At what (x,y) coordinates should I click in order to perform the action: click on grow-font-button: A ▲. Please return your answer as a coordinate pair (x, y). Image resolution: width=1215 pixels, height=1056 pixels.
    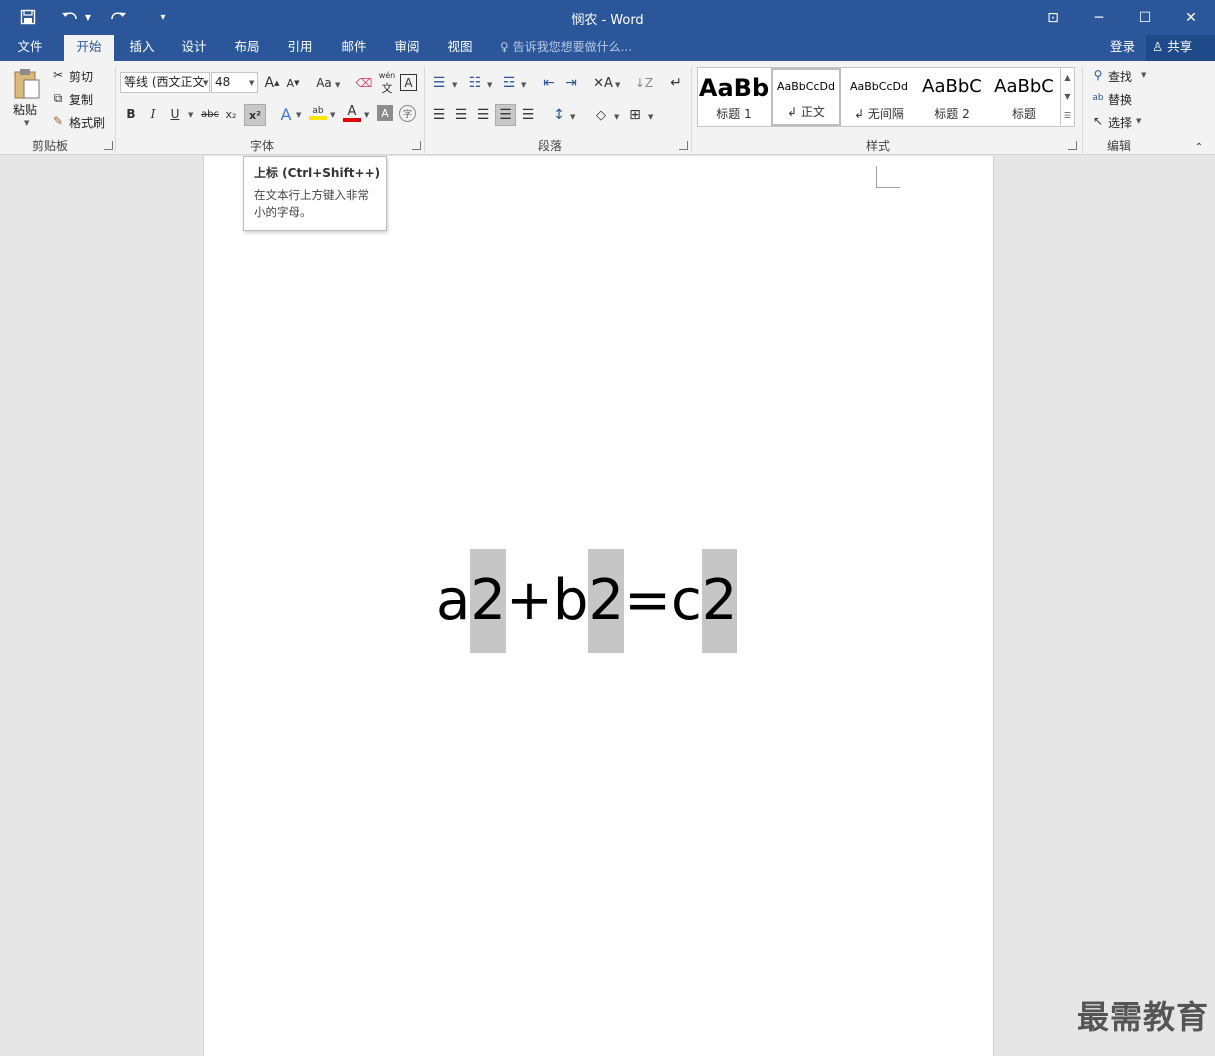
    Looking at the image, I should click on (272, 83).